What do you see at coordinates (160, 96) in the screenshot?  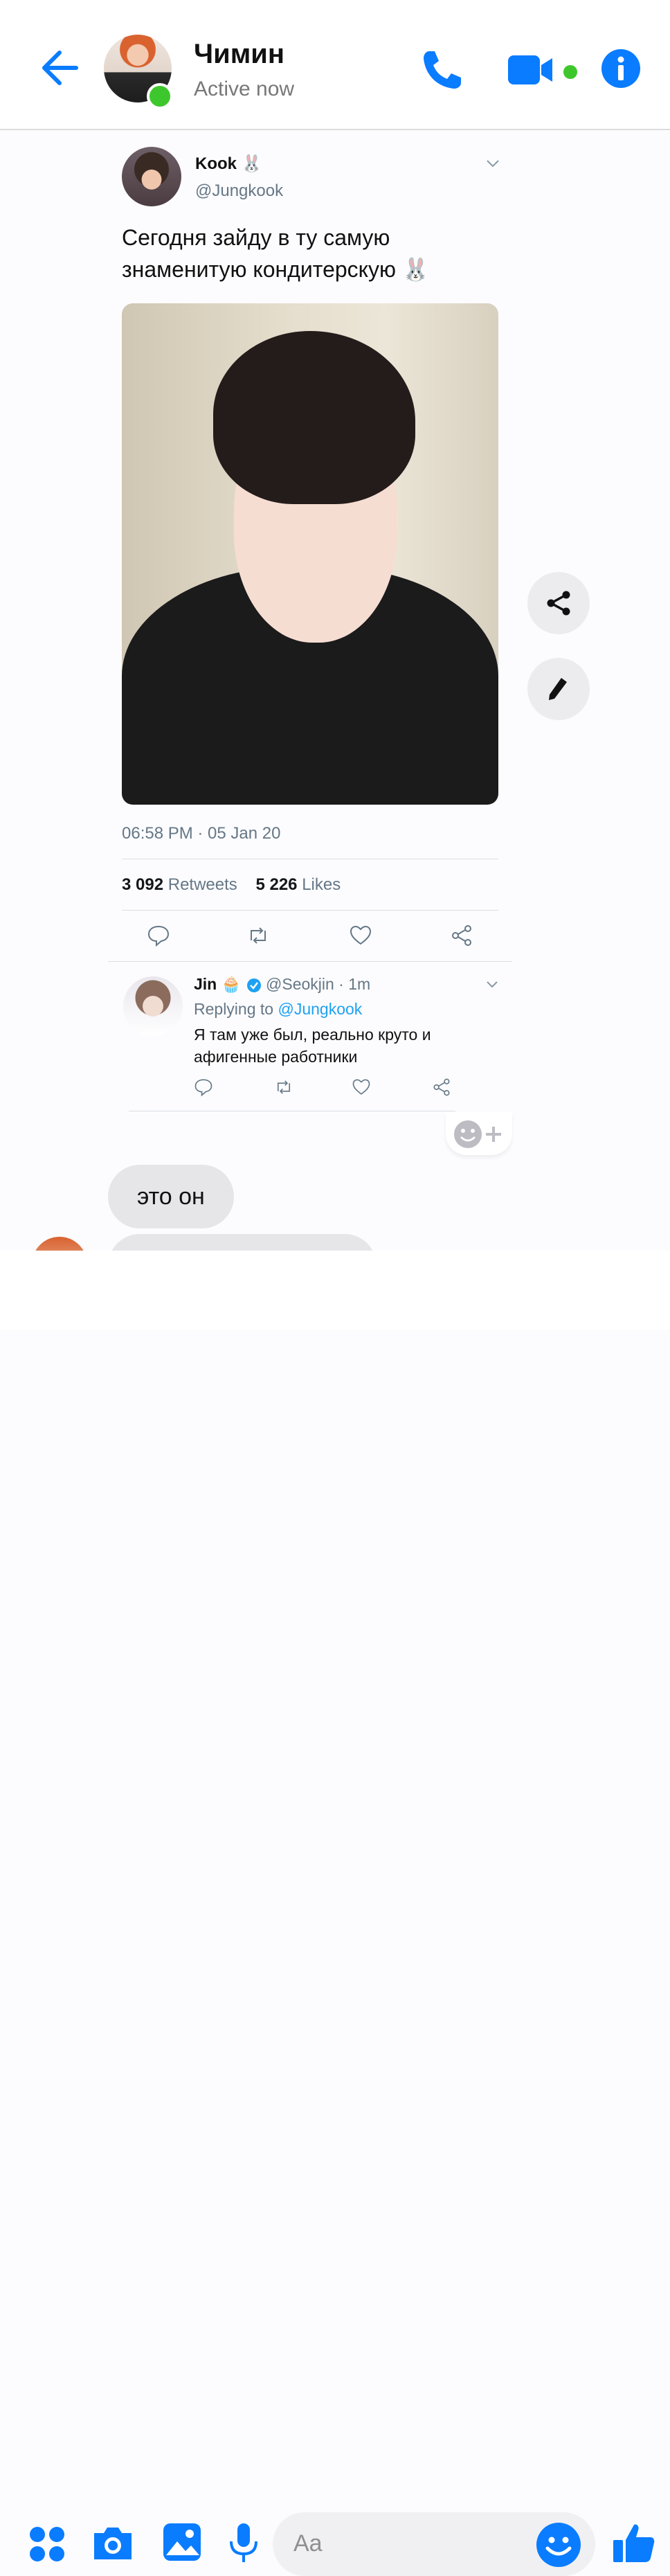 I see `online-indicator` at bounding box center [160, 96].